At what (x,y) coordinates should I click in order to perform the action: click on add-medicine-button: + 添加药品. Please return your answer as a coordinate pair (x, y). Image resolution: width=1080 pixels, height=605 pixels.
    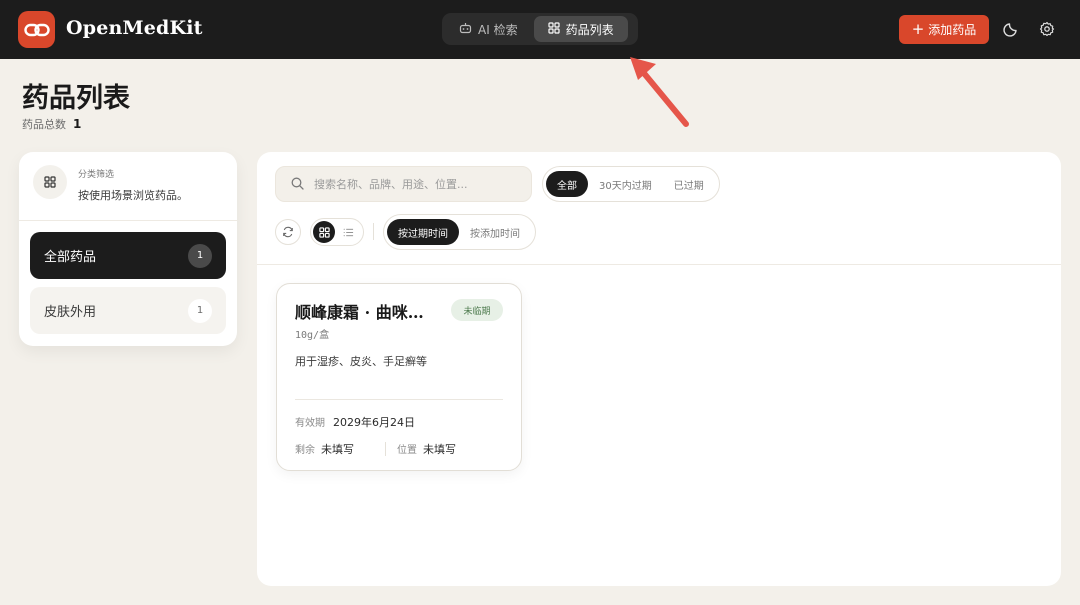
    Looking at the image, I should click on (944, 29).